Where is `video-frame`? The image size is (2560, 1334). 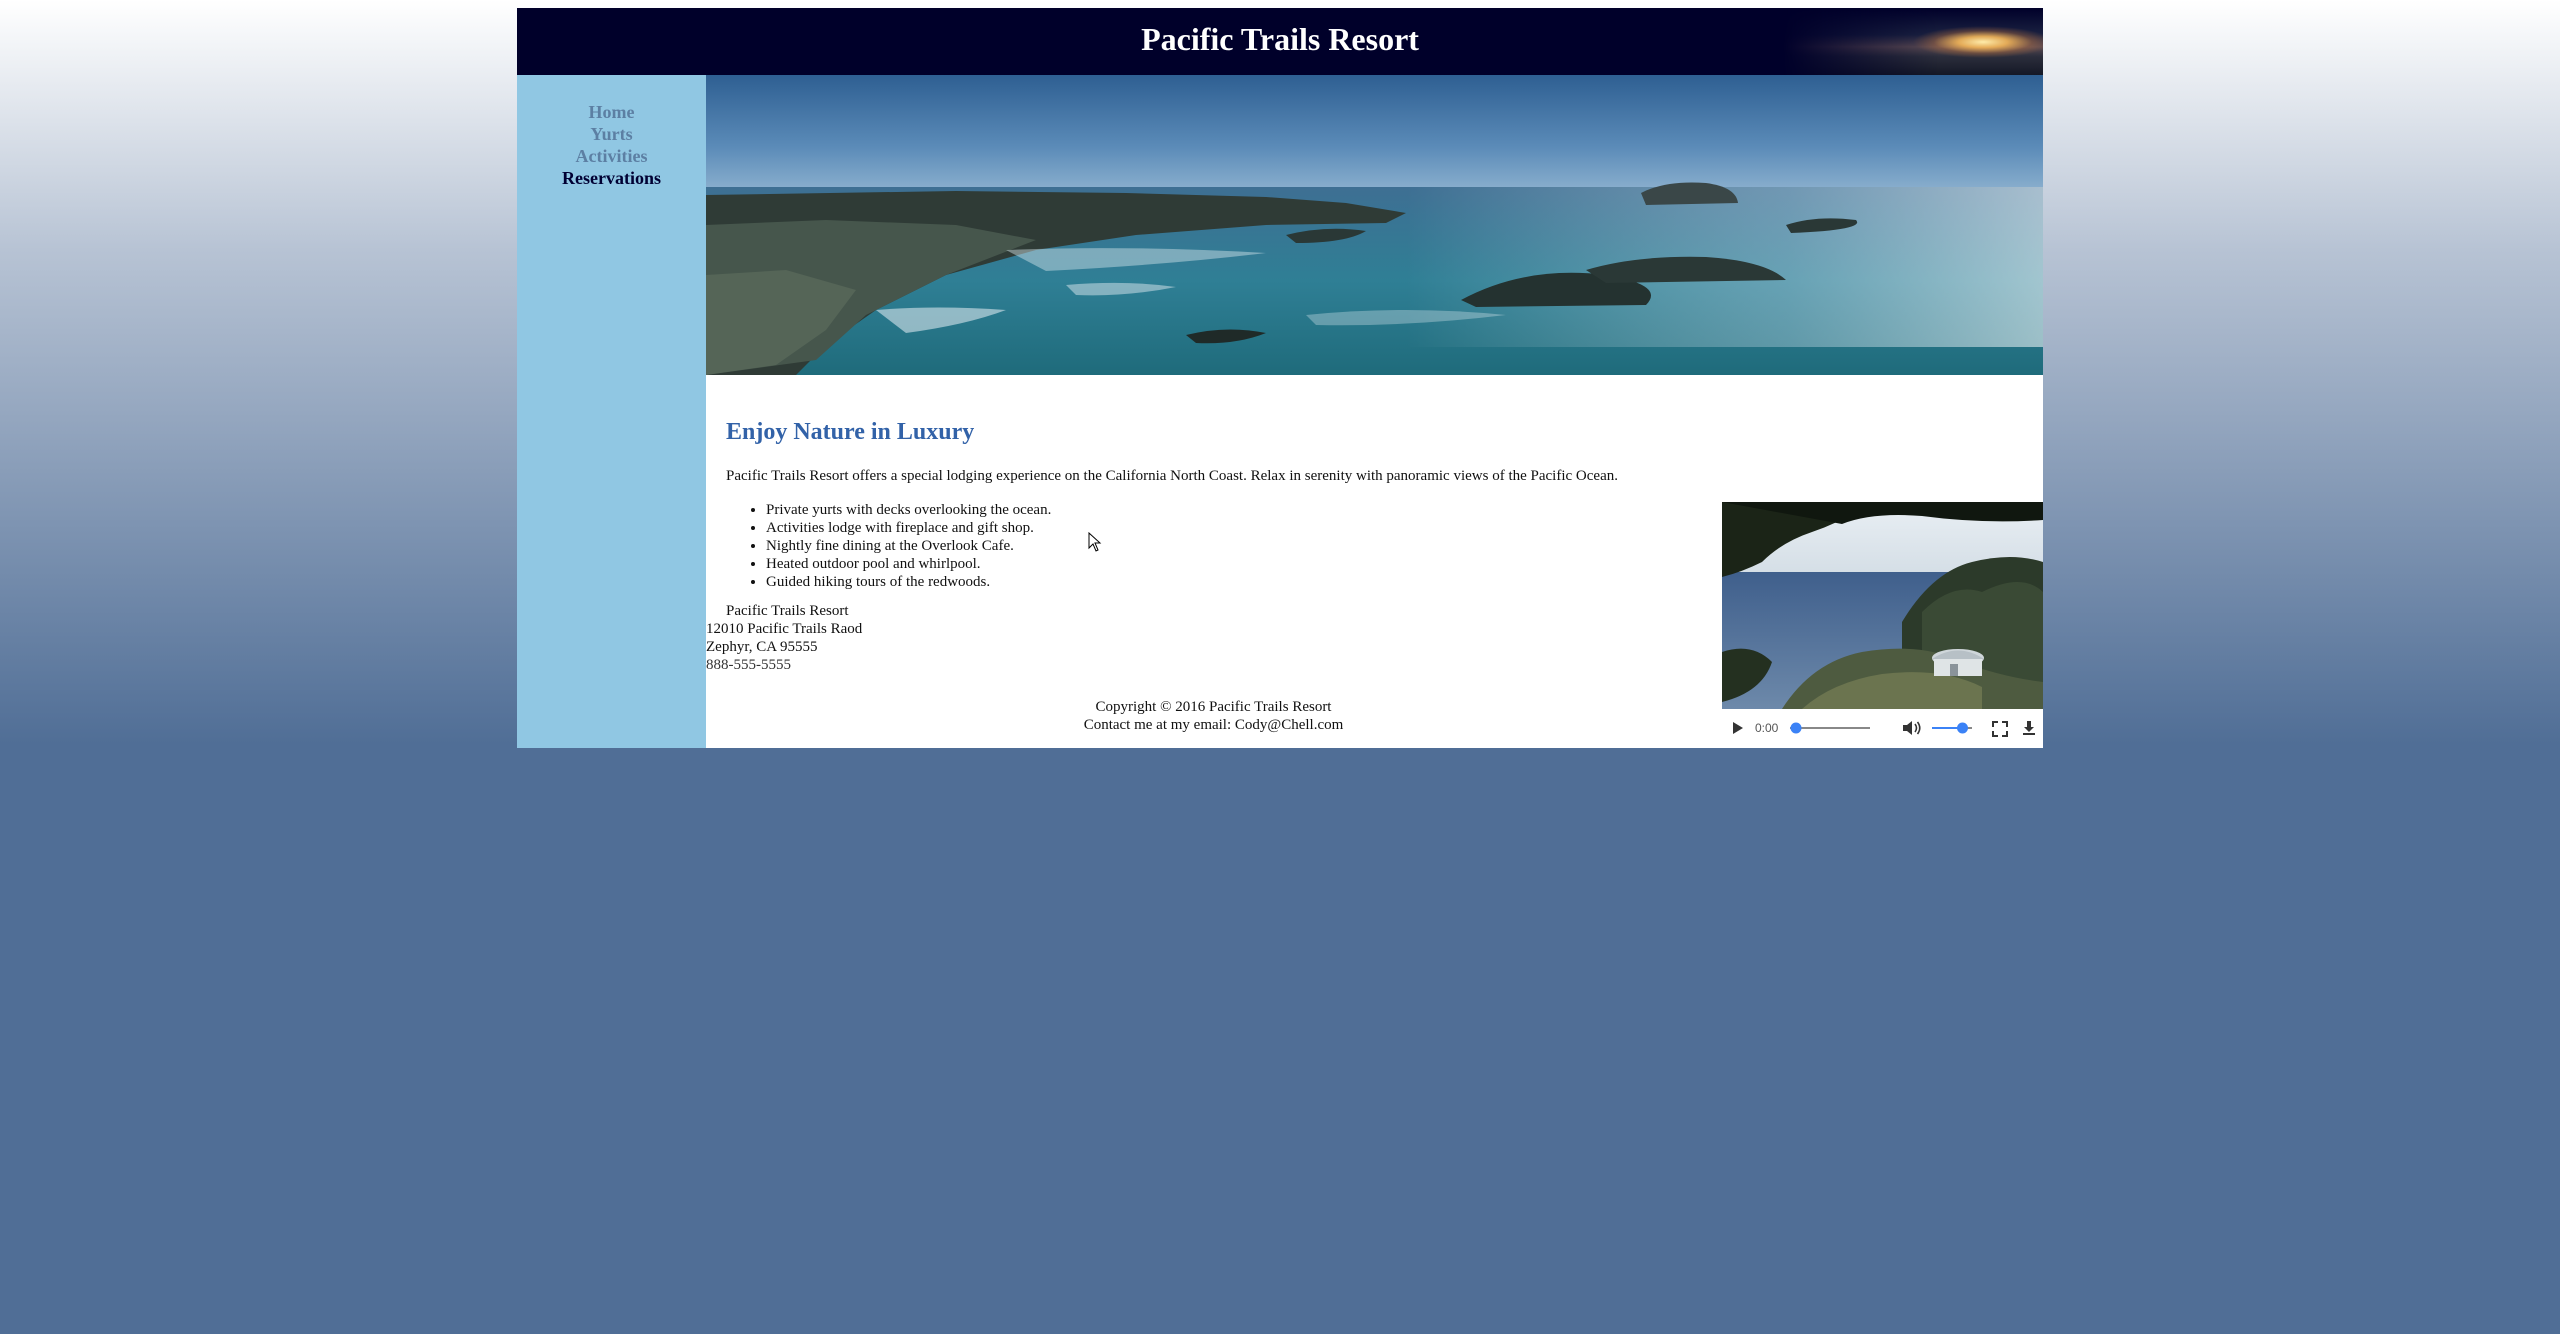 video-frame is located at coordinates (1882, 605).